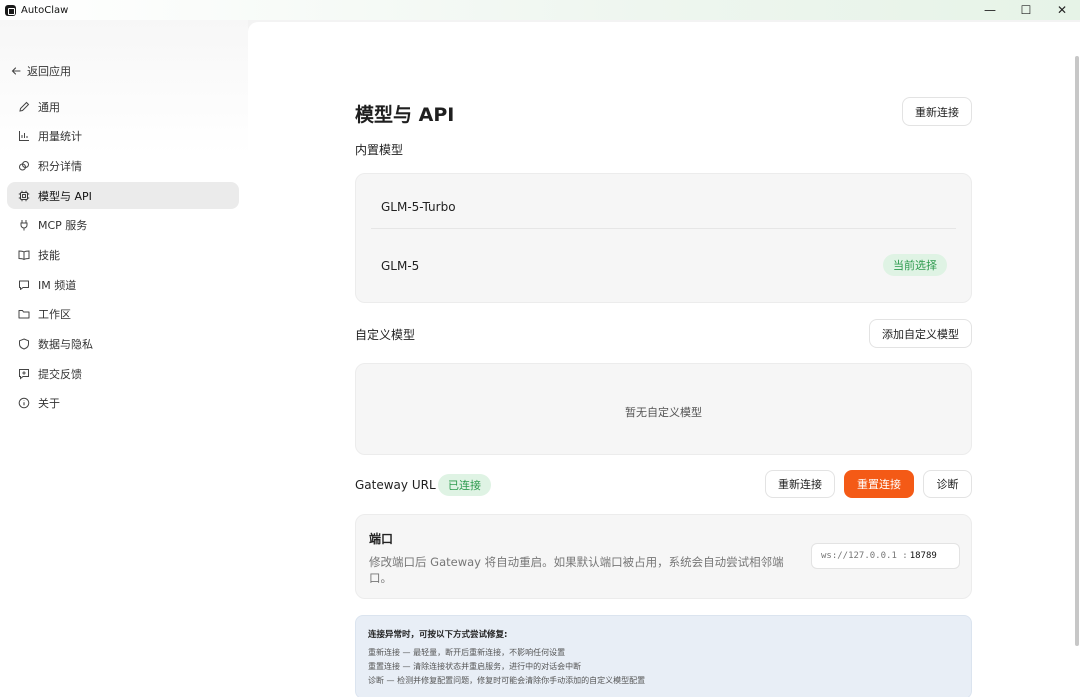 This screenshot has width=1080, height=697. What do you see at coordinates (800, 484) in the screenshot?
I see `reconnect-button: 重新连接` at bounding box center [800, 484].